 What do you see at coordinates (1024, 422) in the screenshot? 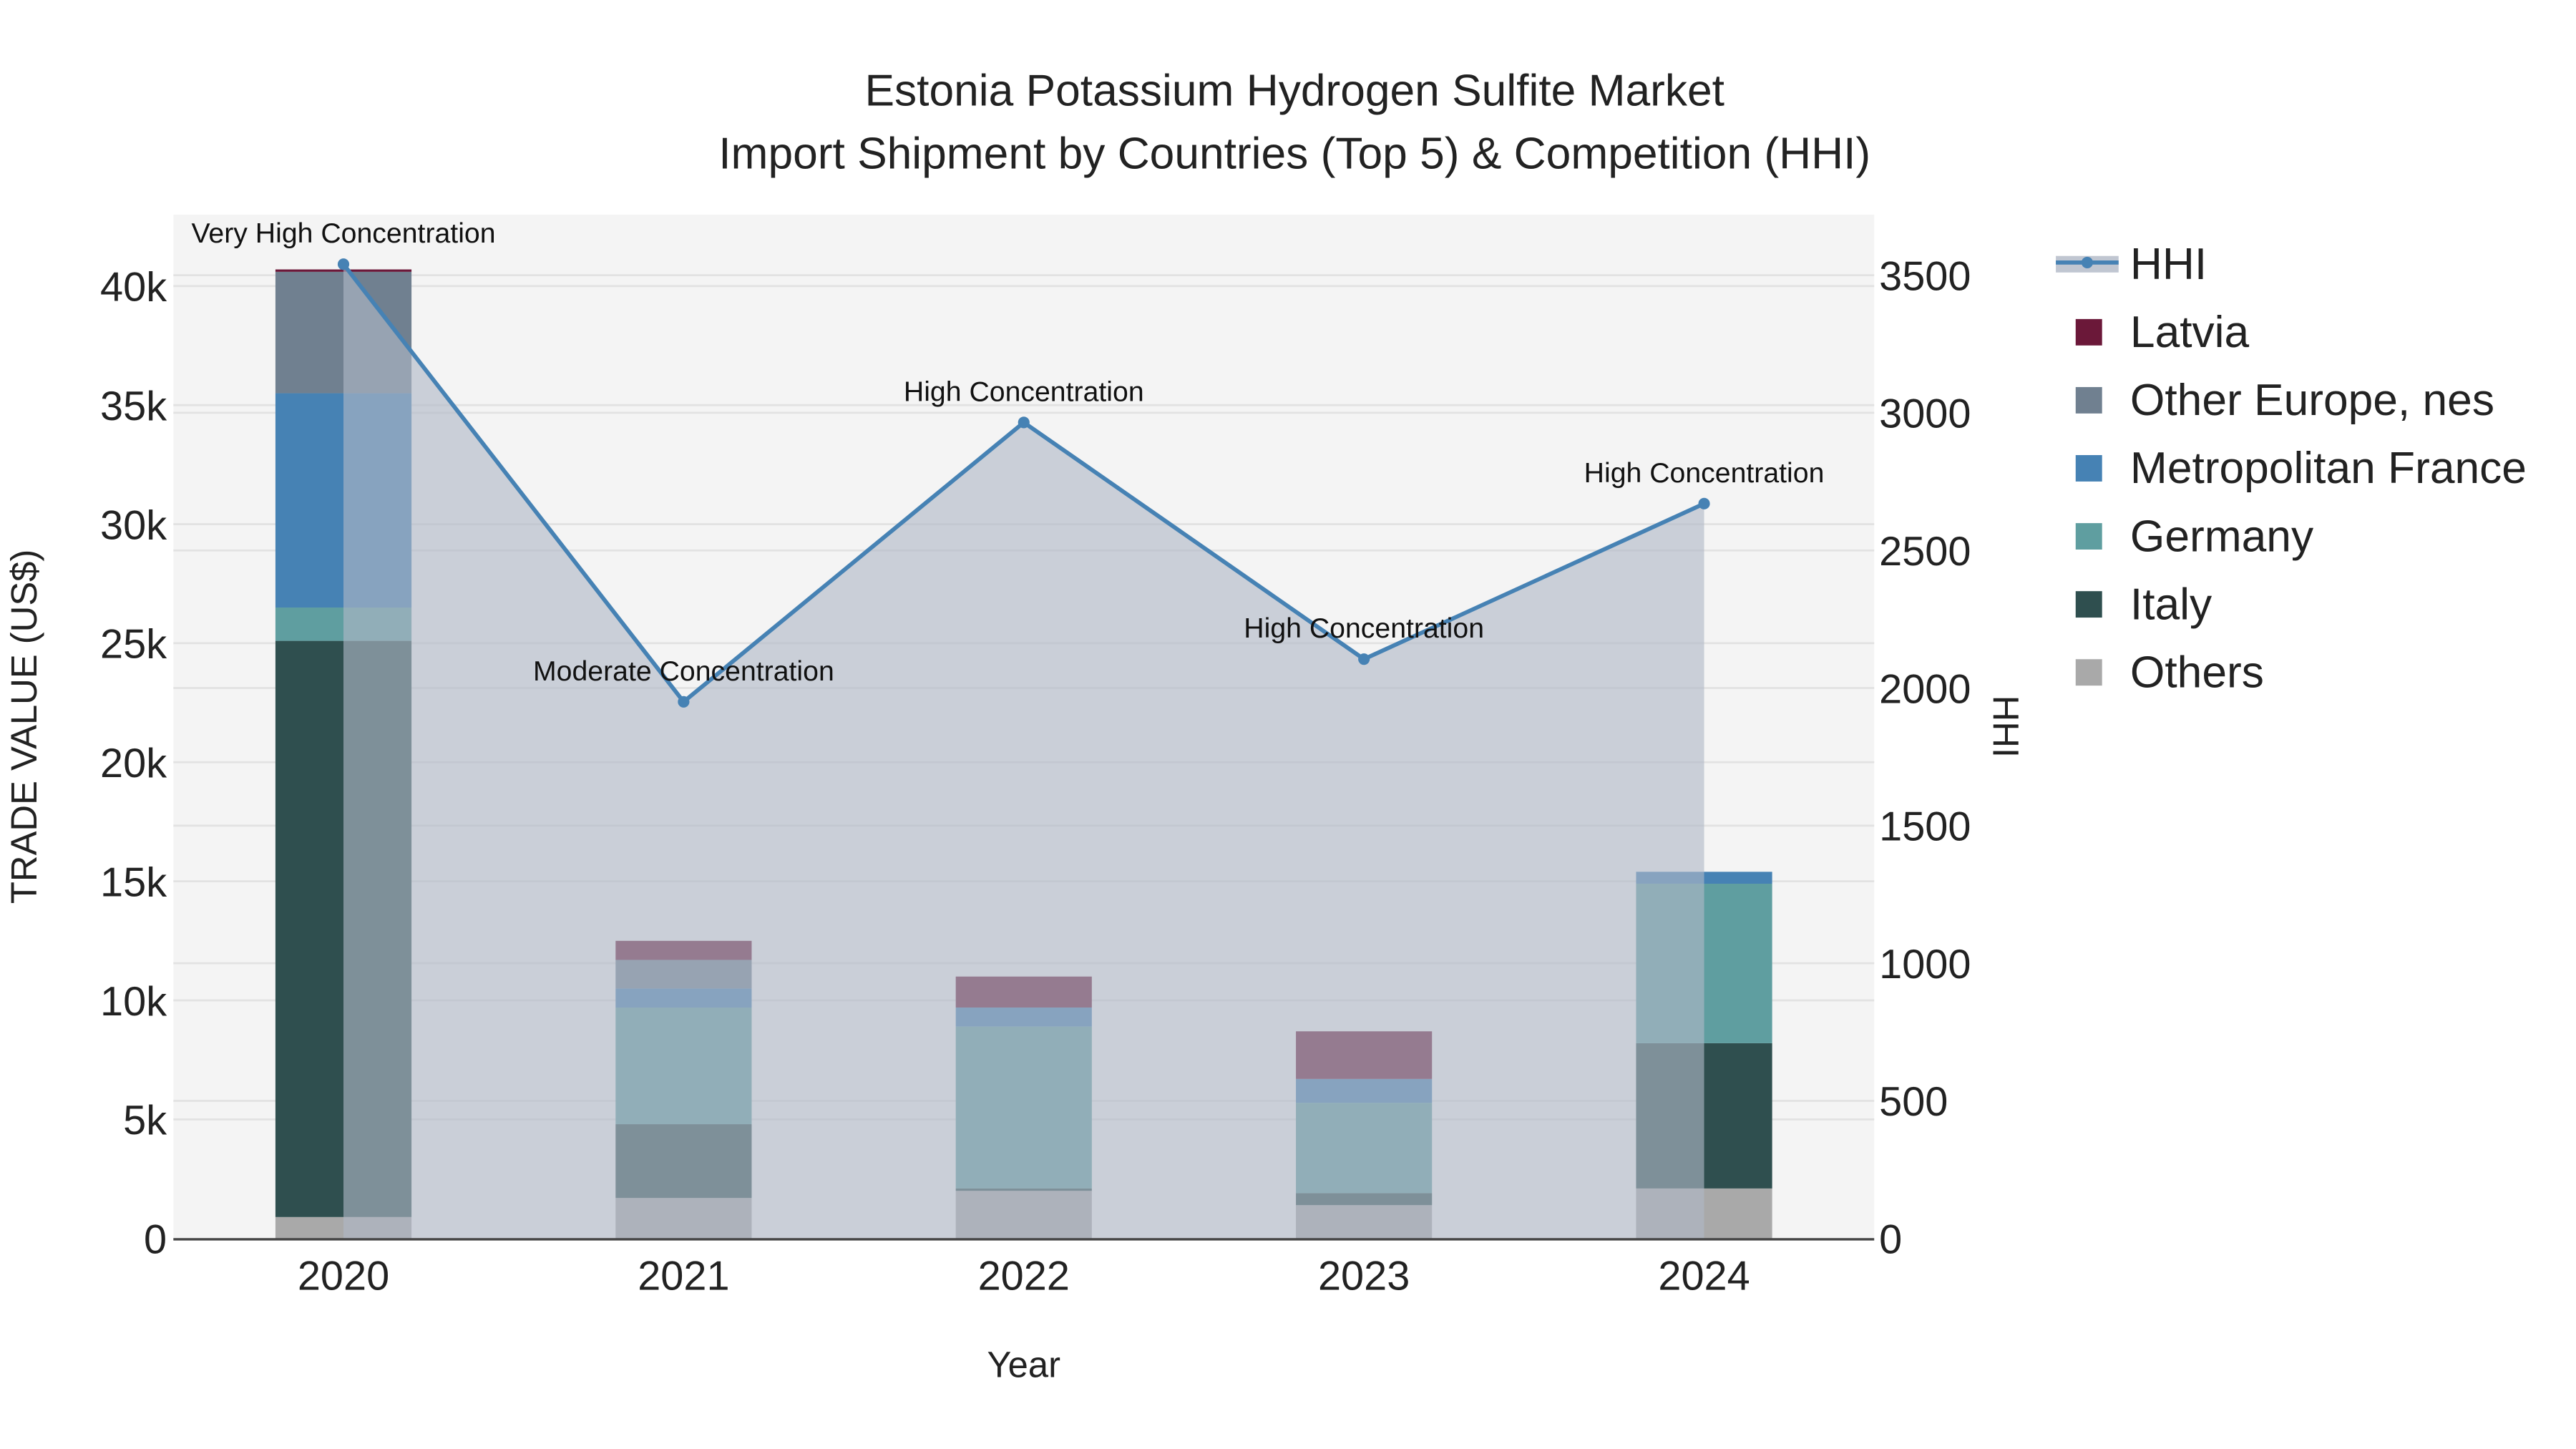
I see `hhi-point-2022` at bounding box center [1024, 422].